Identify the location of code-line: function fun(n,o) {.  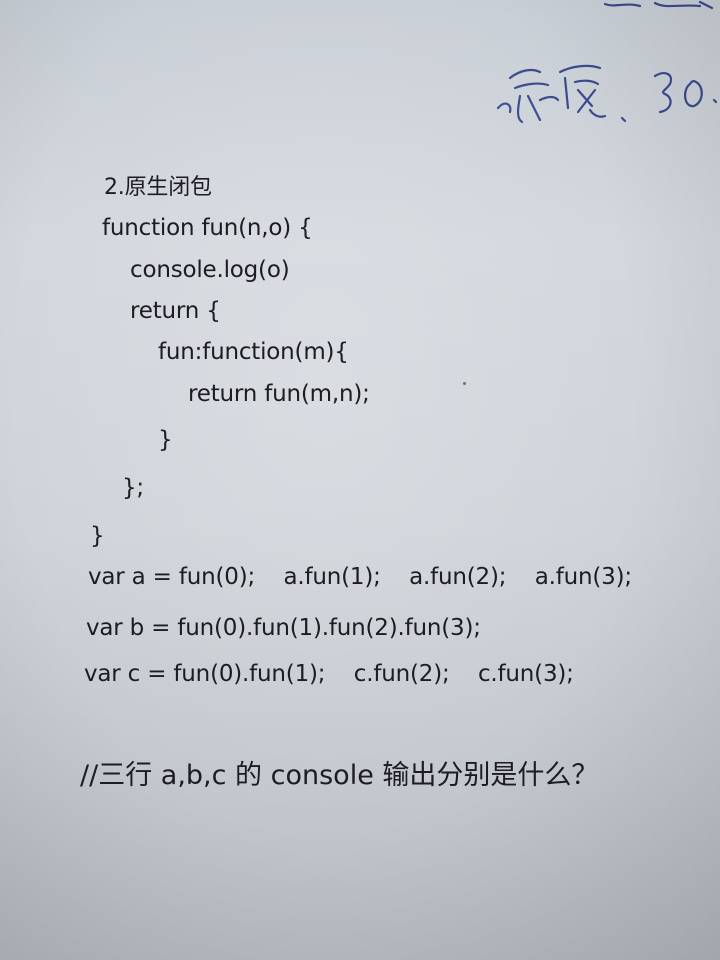
(207, 228).